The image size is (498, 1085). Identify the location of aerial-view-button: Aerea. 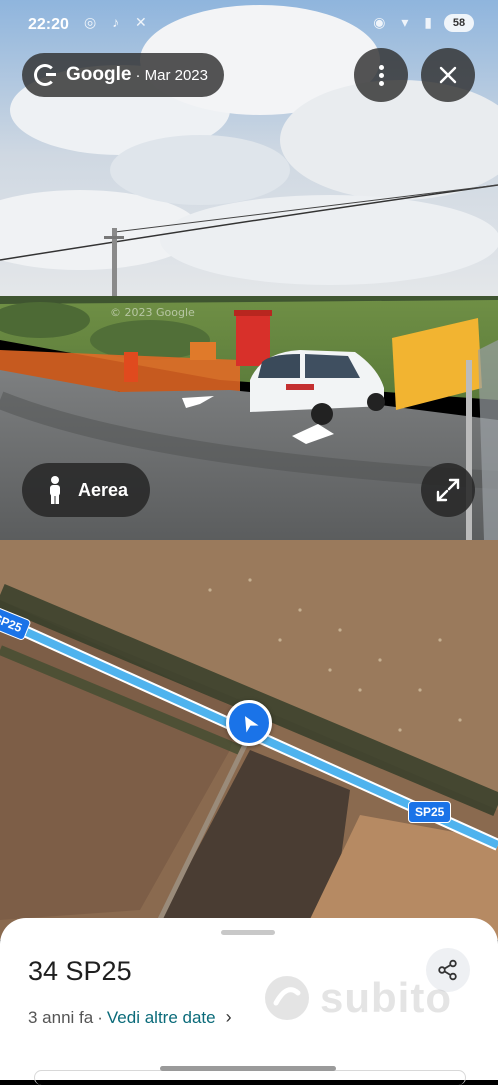
(86, 490).